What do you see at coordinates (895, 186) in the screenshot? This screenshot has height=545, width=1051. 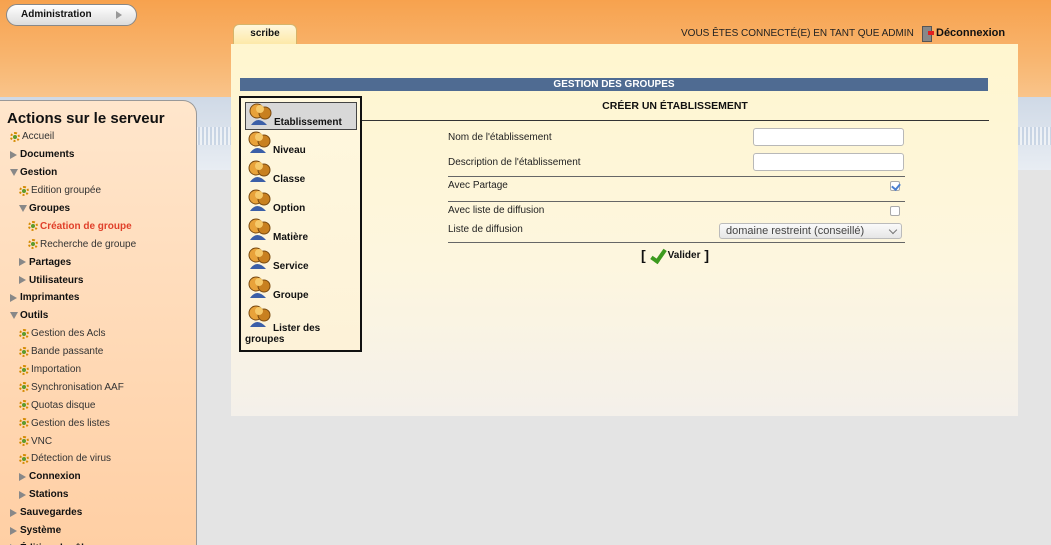 I see `share-checkbox` at bounding box center [895, 186].